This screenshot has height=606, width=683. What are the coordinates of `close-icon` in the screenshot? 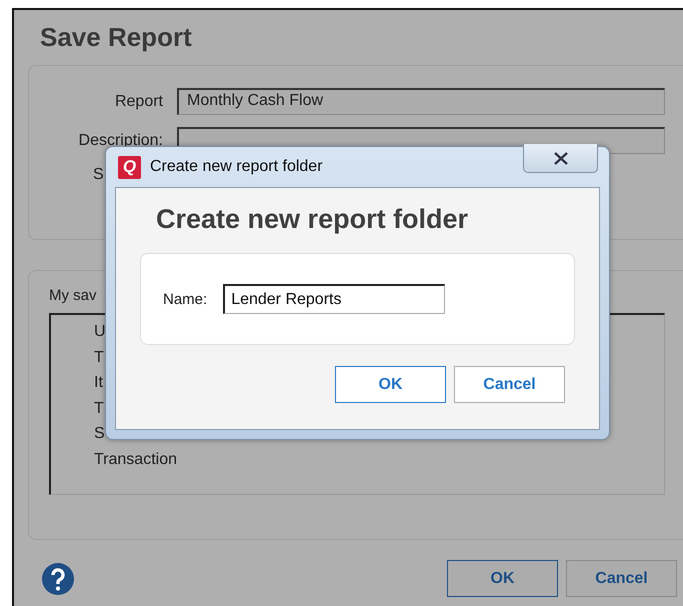 It's located at (560, 158).